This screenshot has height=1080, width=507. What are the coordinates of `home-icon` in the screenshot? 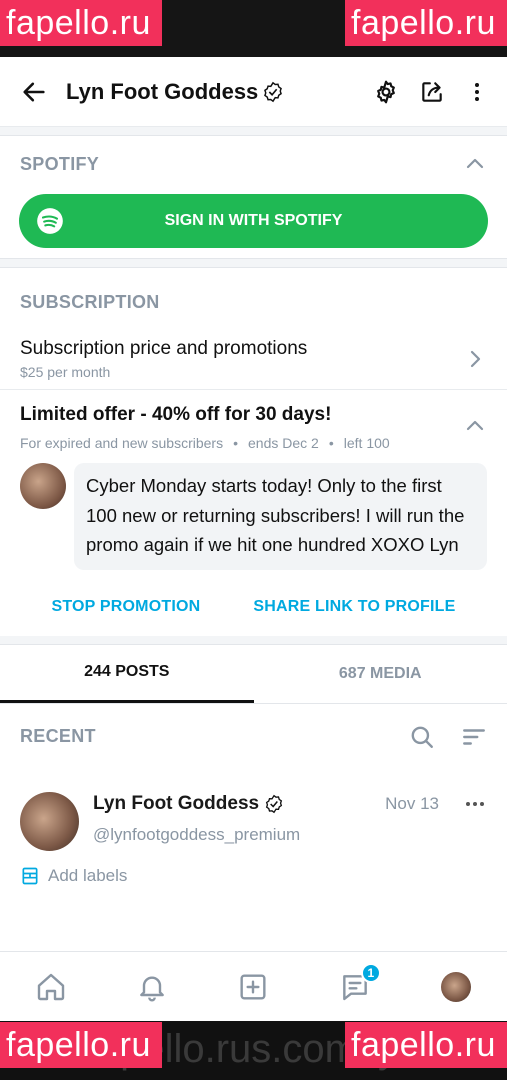 It's located at (50, 986).